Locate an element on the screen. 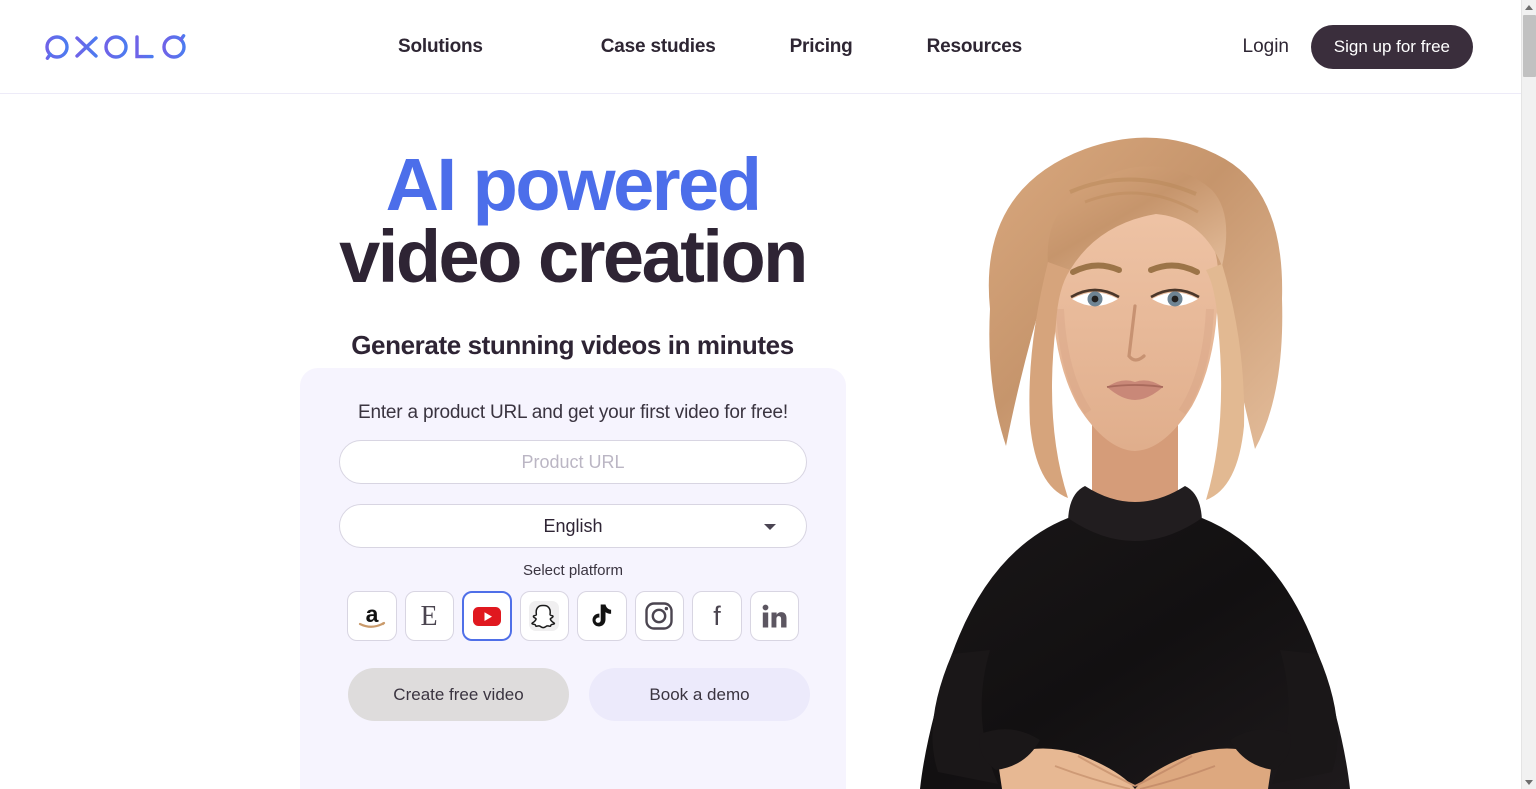 This screenshot has width=1536, height=789. etsy-icon: E is located at coordinates (429, 616).